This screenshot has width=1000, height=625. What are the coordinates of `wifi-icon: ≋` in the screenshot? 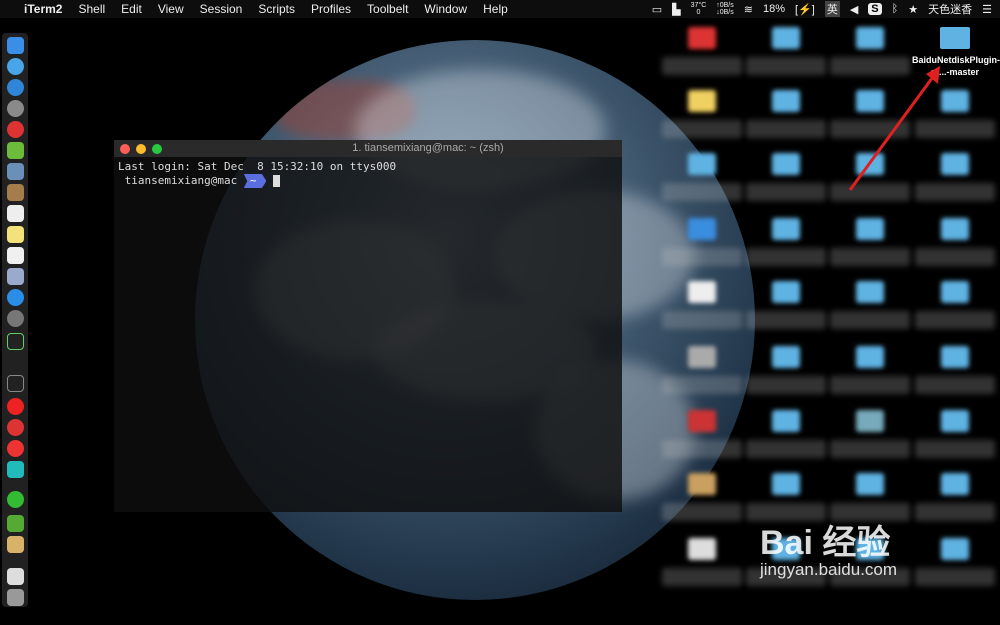 It's located at (748, 9).